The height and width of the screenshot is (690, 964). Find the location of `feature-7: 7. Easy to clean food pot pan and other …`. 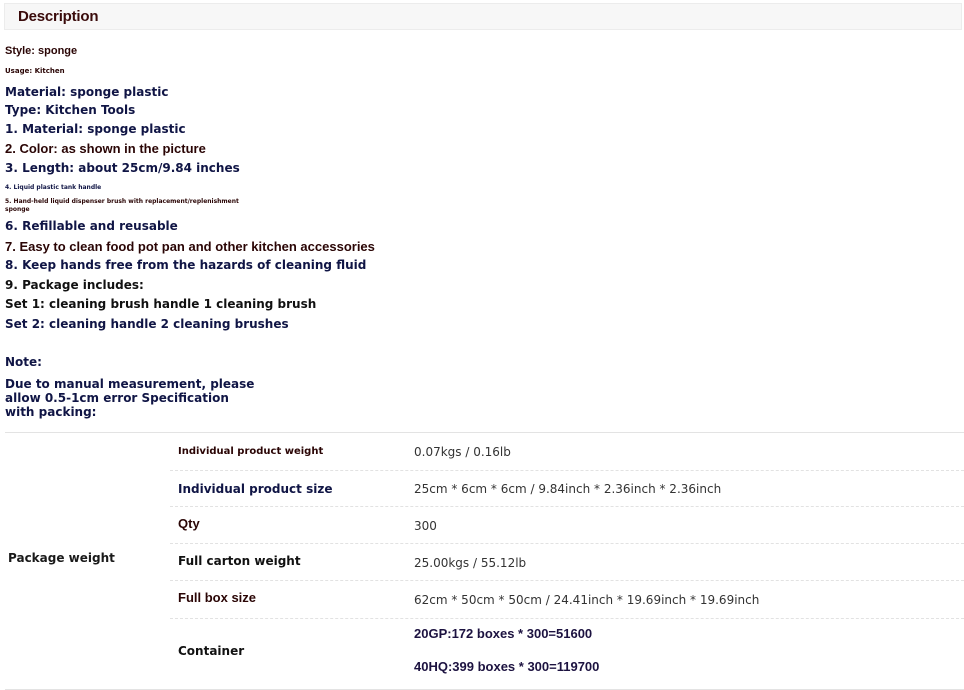

feature-7: 7. Easy to clean food pot pan and other … is located at coordinates (190, 246).